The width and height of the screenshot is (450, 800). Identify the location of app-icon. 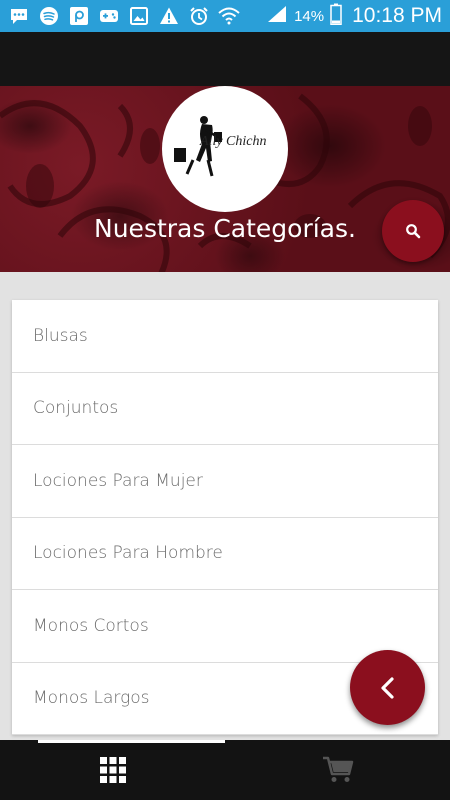
(79, 16).